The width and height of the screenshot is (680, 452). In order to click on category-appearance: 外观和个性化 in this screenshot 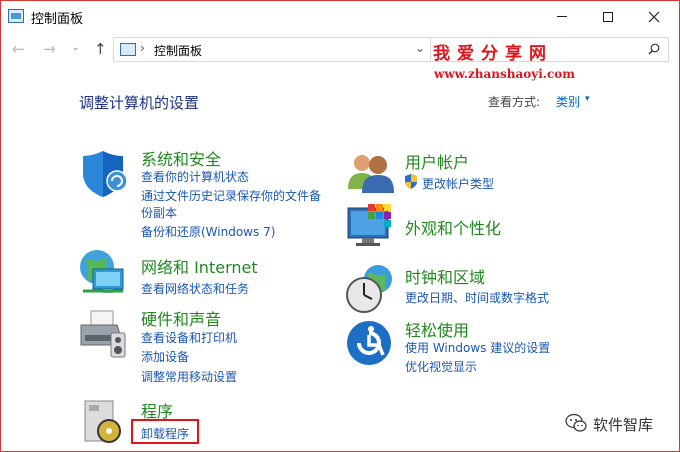, I will do `click(453, 227)`.